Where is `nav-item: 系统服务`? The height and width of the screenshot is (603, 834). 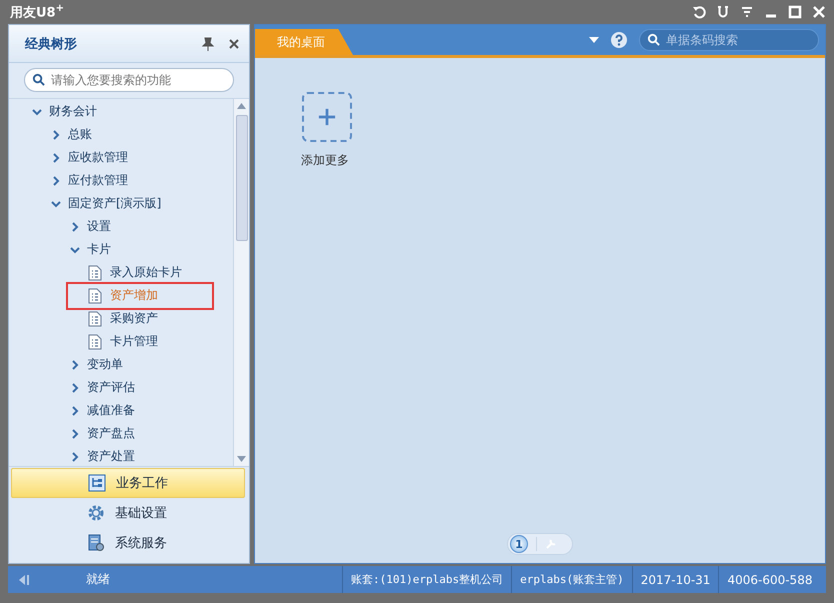 nav-item: 系统服务 is located at coordinates (128, 543).